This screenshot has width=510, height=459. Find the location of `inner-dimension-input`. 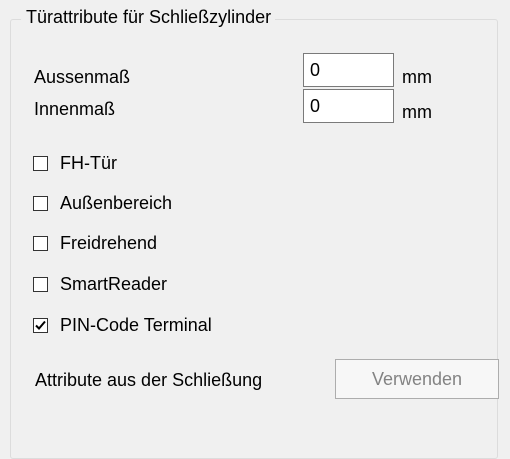

inner-dimension-input is located at coordinates (348, 106).